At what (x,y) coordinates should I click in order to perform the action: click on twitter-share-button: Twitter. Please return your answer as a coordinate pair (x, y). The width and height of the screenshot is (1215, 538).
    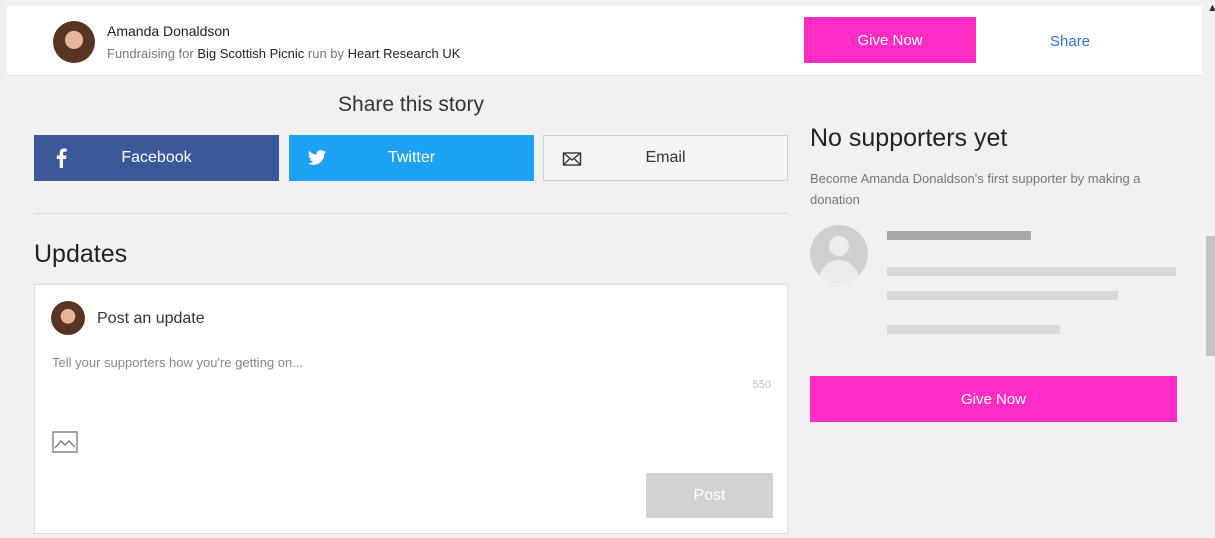
    Looking at the image, I should click on (411, 158).